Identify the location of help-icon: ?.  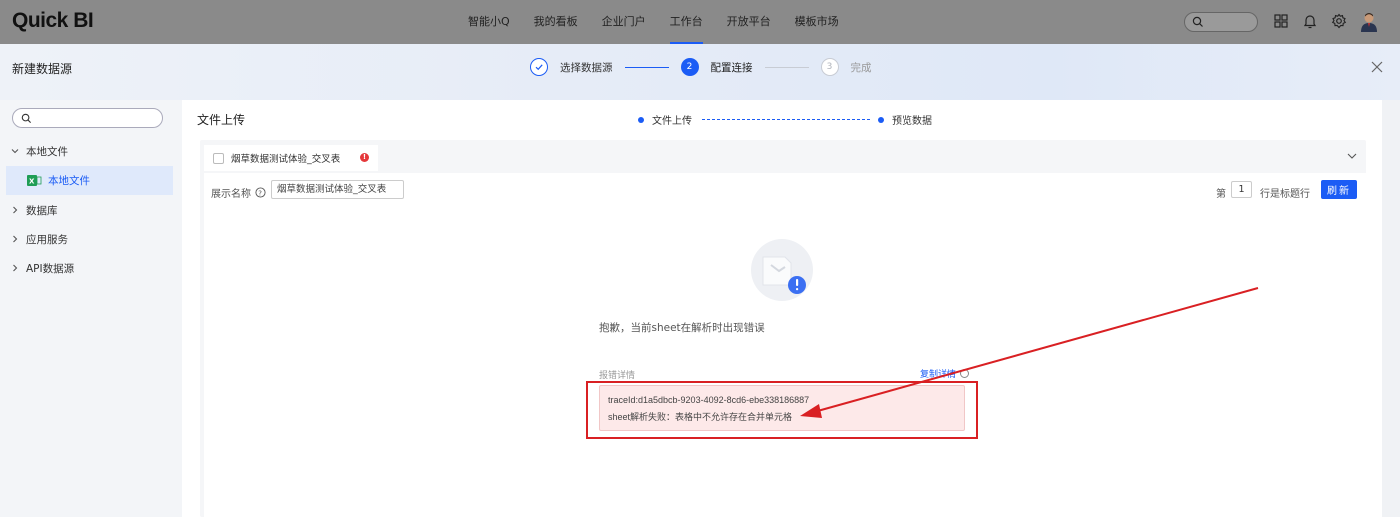
(260, 192).